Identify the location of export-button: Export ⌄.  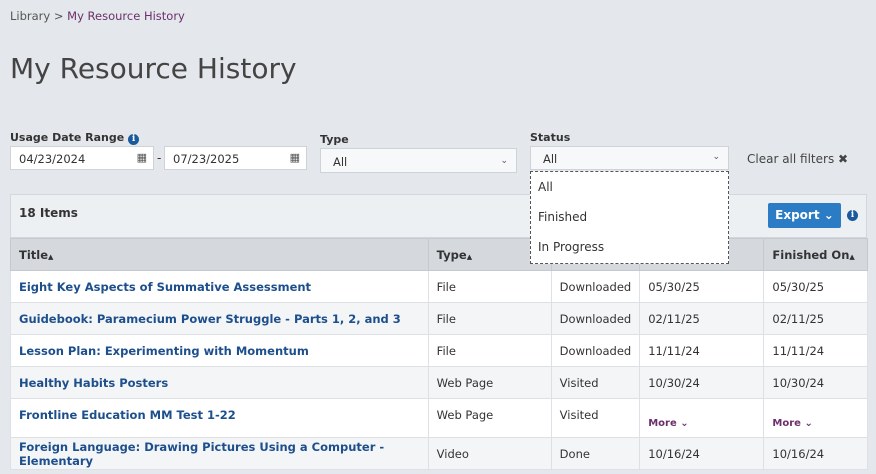
(804, 215).